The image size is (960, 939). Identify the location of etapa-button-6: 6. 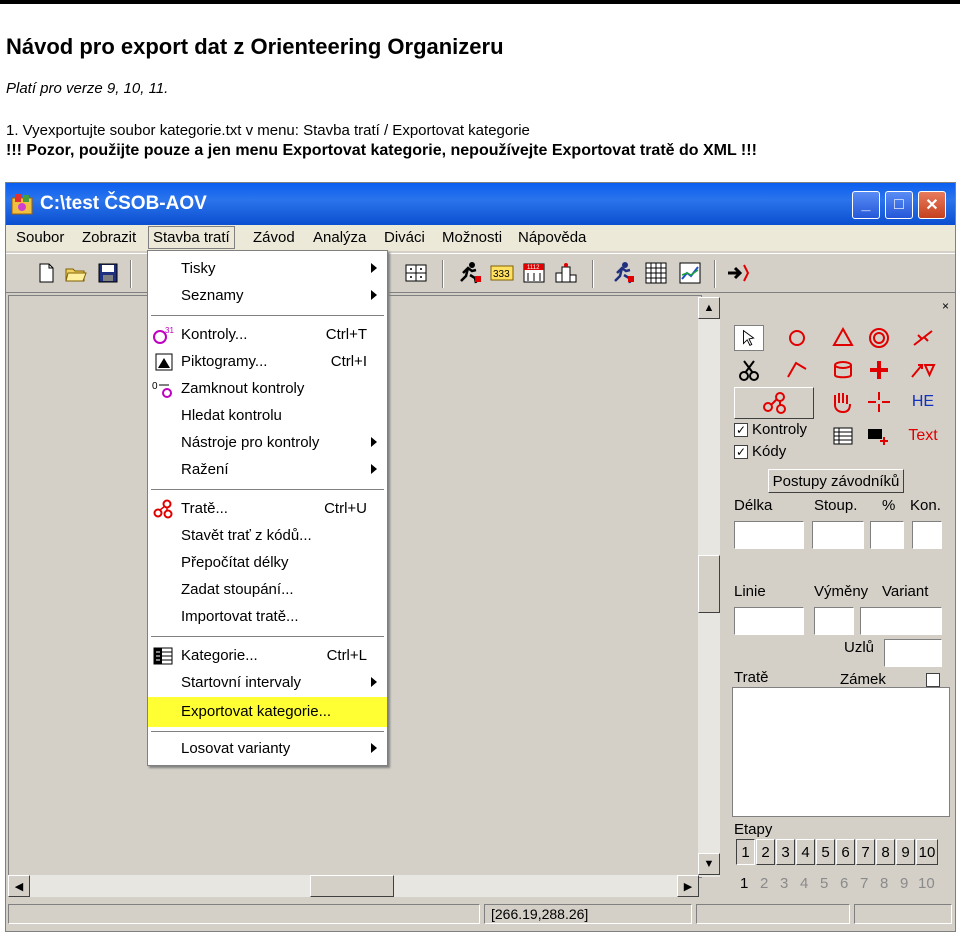
(845, 852).